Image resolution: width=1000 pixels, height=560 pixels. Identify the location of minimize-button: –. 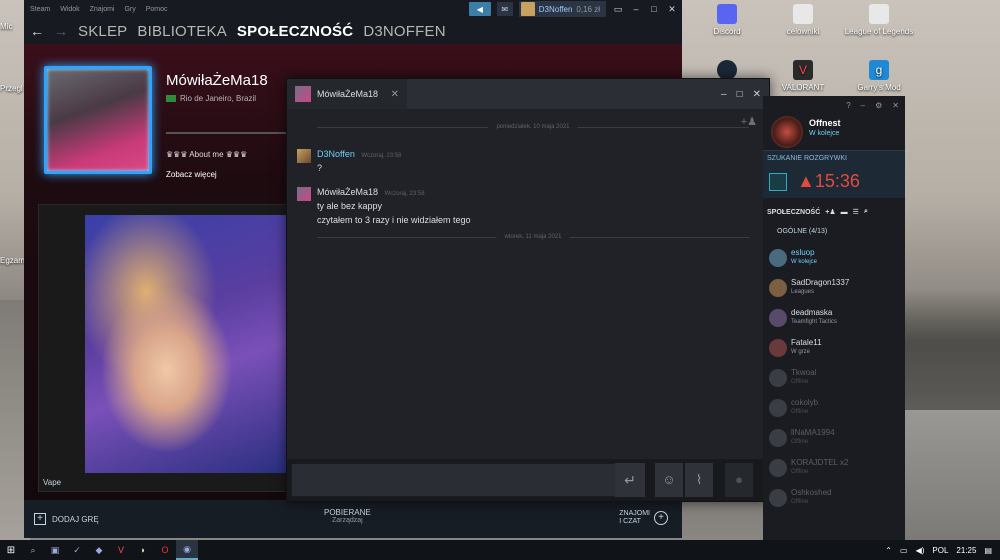
(636, 9).